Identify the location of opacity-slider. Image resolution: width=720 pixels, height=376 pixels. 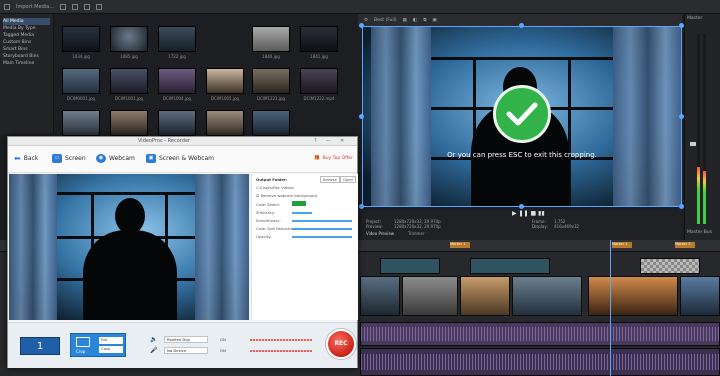
(322, 237).